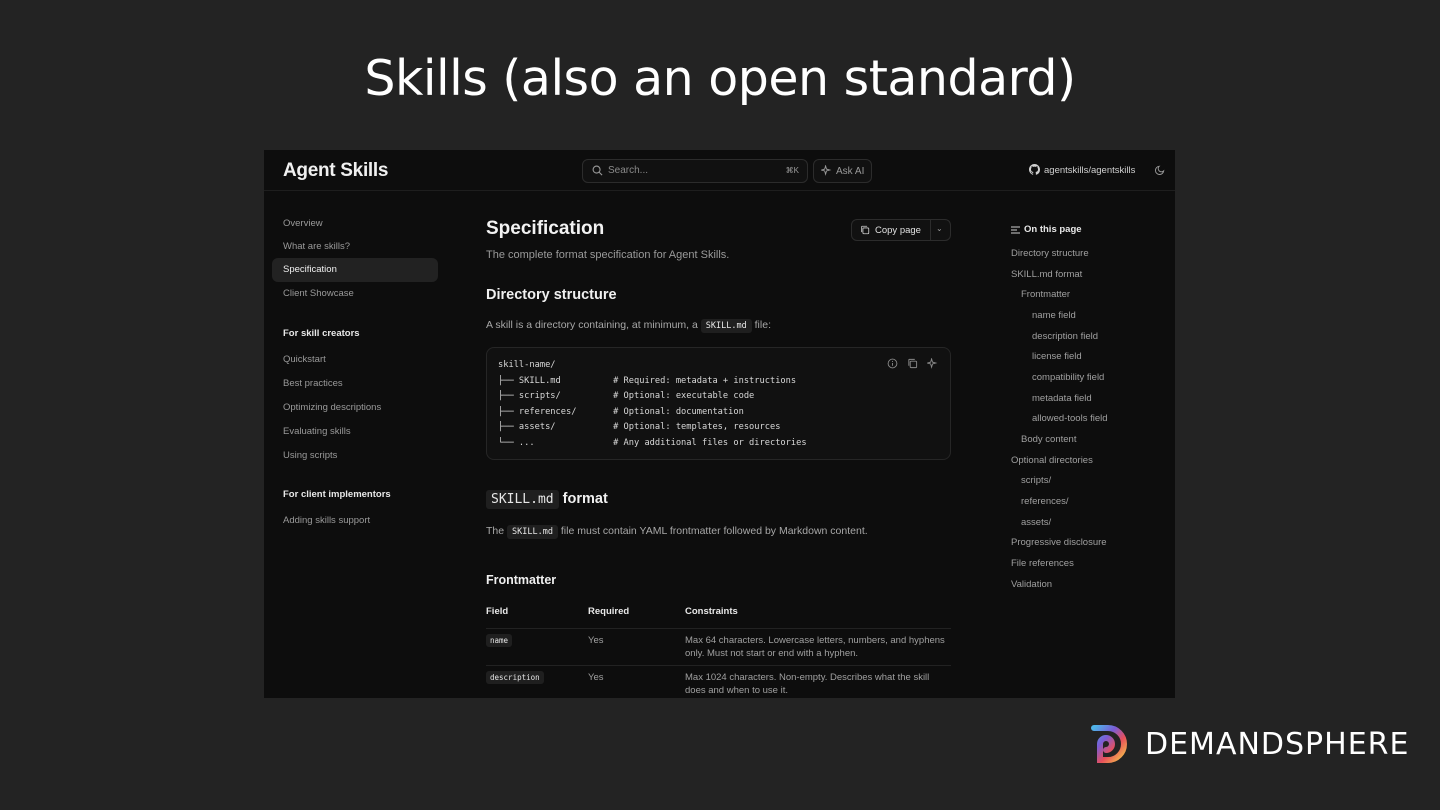 Image resolution: width=1440 pixels, height=810 pixels. Describe the element at coordinates (1052, 460) in the screenshot. I see `toc-item: Optional directories` at that location.